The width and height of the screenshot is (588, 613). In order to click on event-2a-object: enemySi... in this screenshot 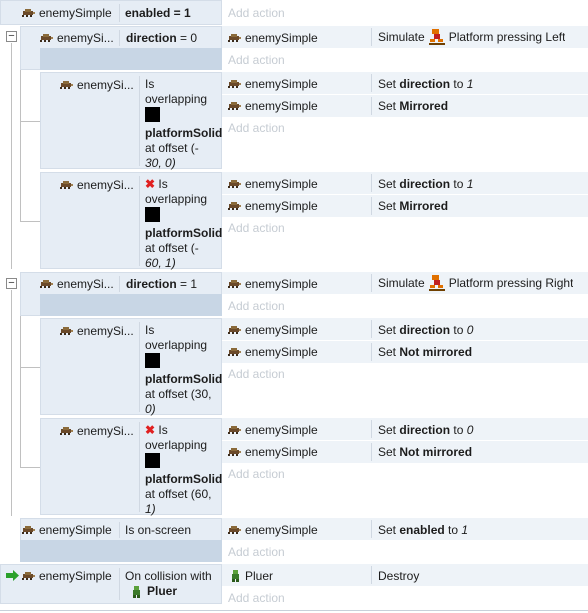, I will do `click(97, 85)`.